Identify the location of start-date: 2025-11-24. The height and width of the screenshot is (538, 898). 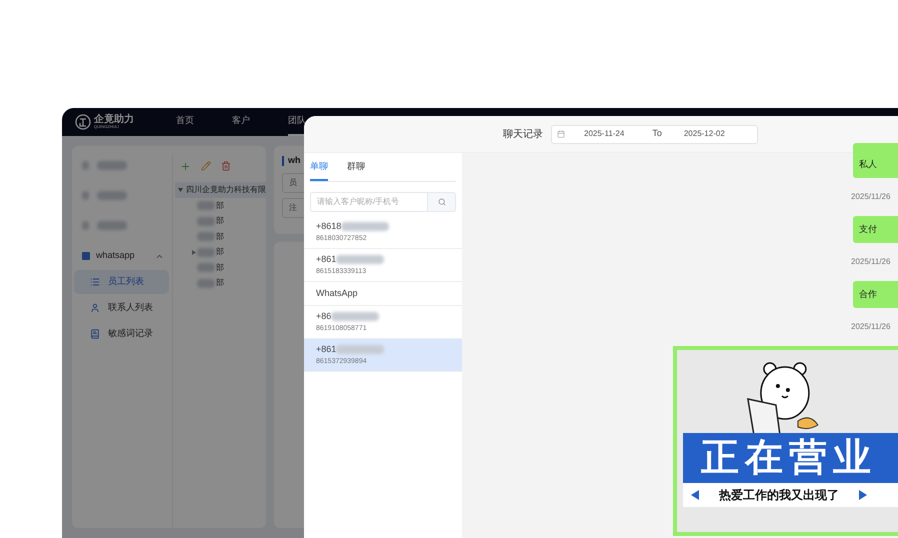
(604, 134).